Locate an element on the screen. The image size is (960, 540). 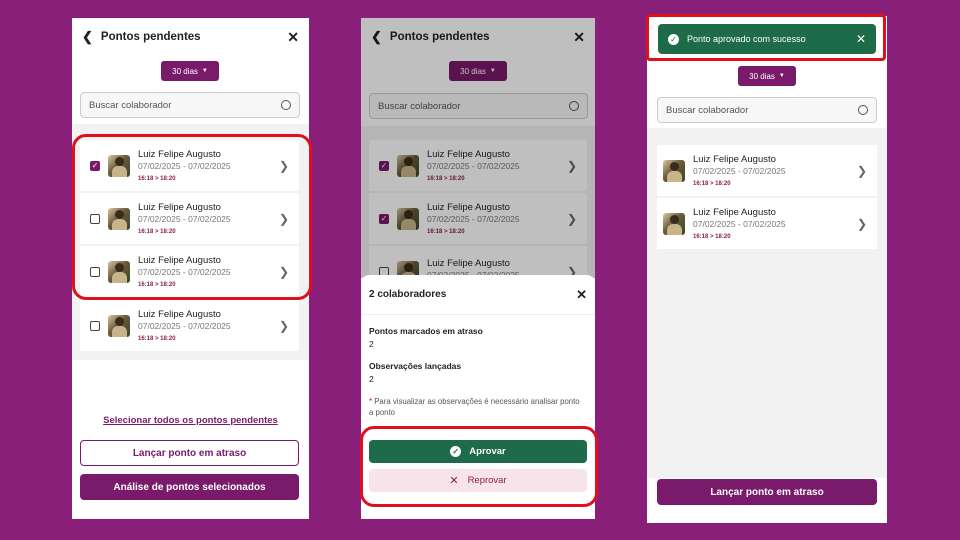
sheet-title: 2 colaboradores is located at coordinates (408, 294).